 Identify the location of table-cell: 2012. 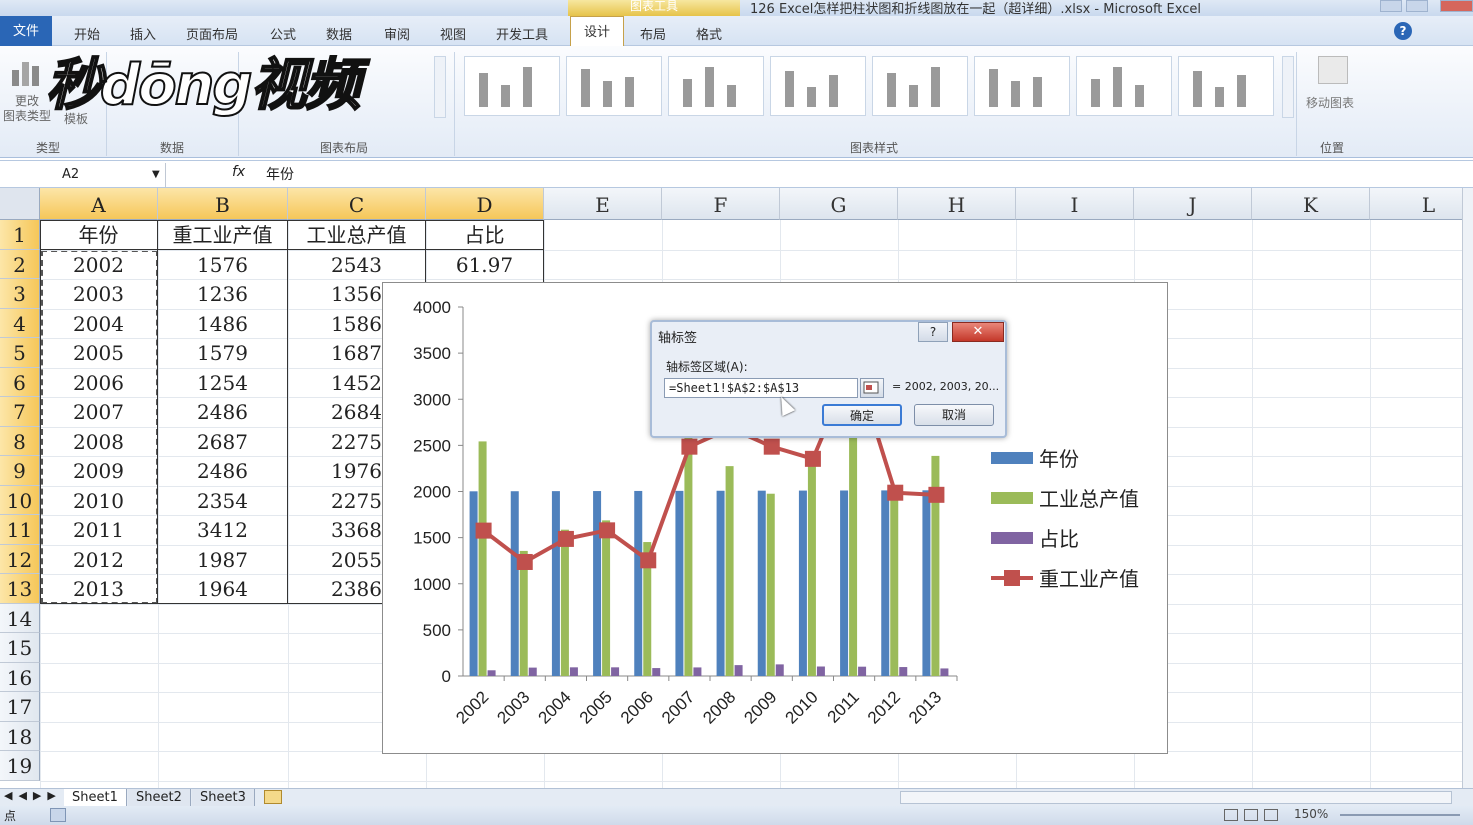
(99, 559).